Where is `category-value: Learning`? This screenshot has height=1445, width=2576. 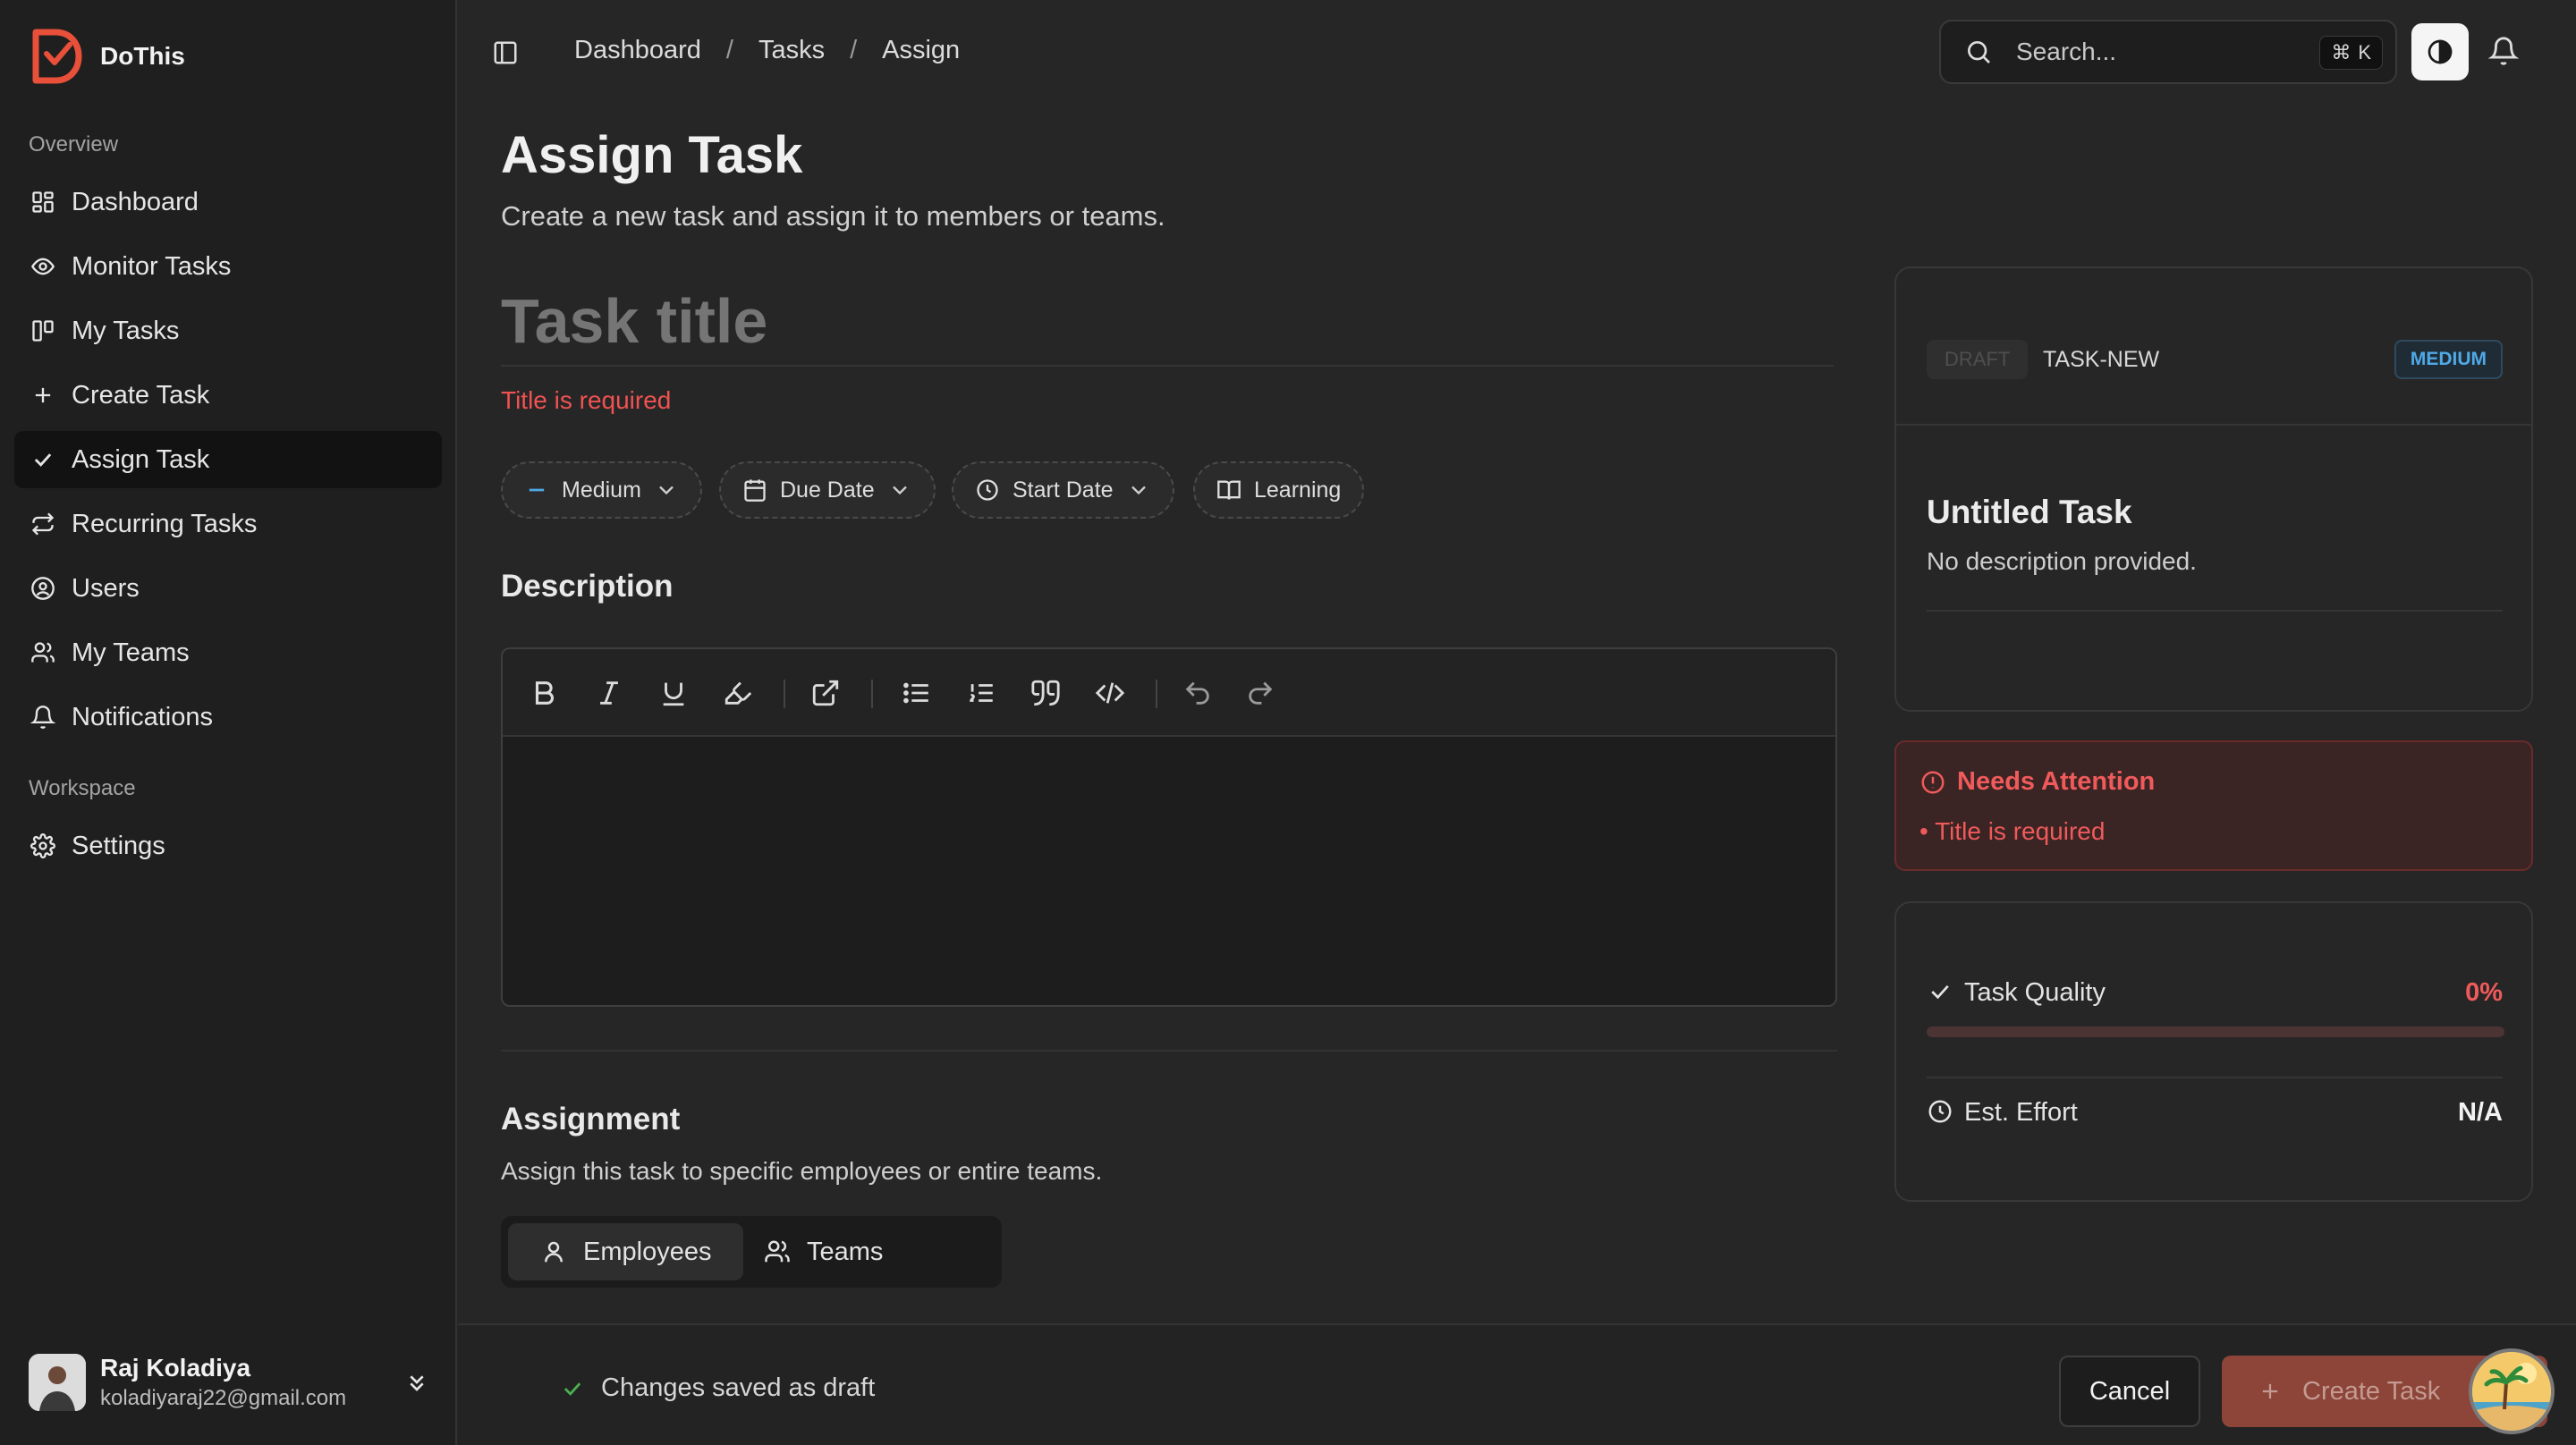
category-value: Learning is located at coordinates (1298, 490).